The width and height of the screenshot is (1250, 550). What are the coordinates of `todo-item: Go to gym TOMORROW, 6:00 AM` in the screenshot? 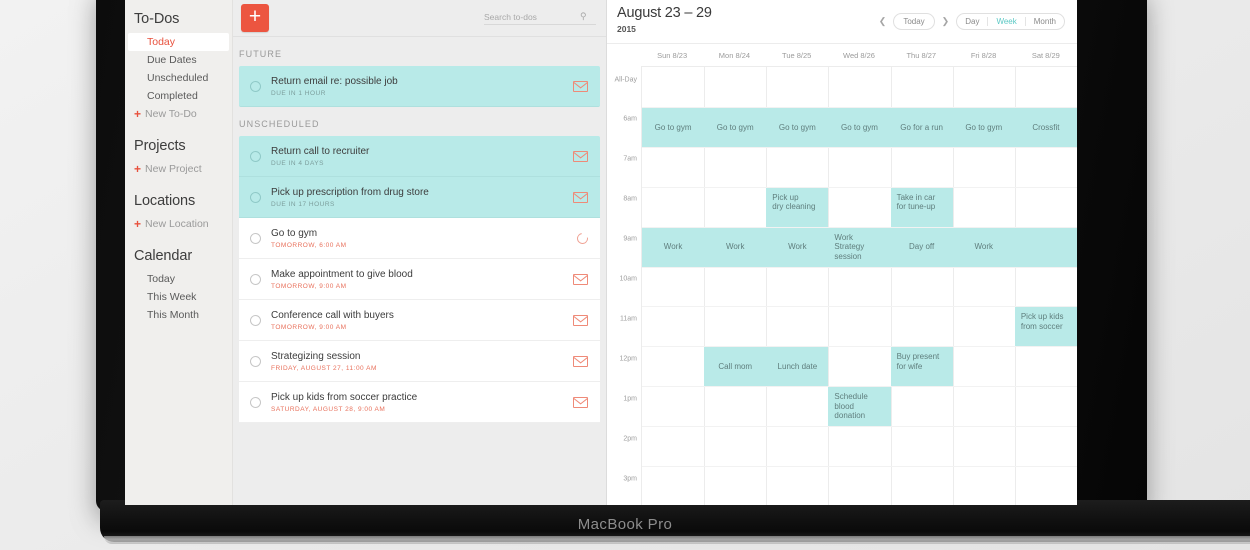 It's located at (419, 238).